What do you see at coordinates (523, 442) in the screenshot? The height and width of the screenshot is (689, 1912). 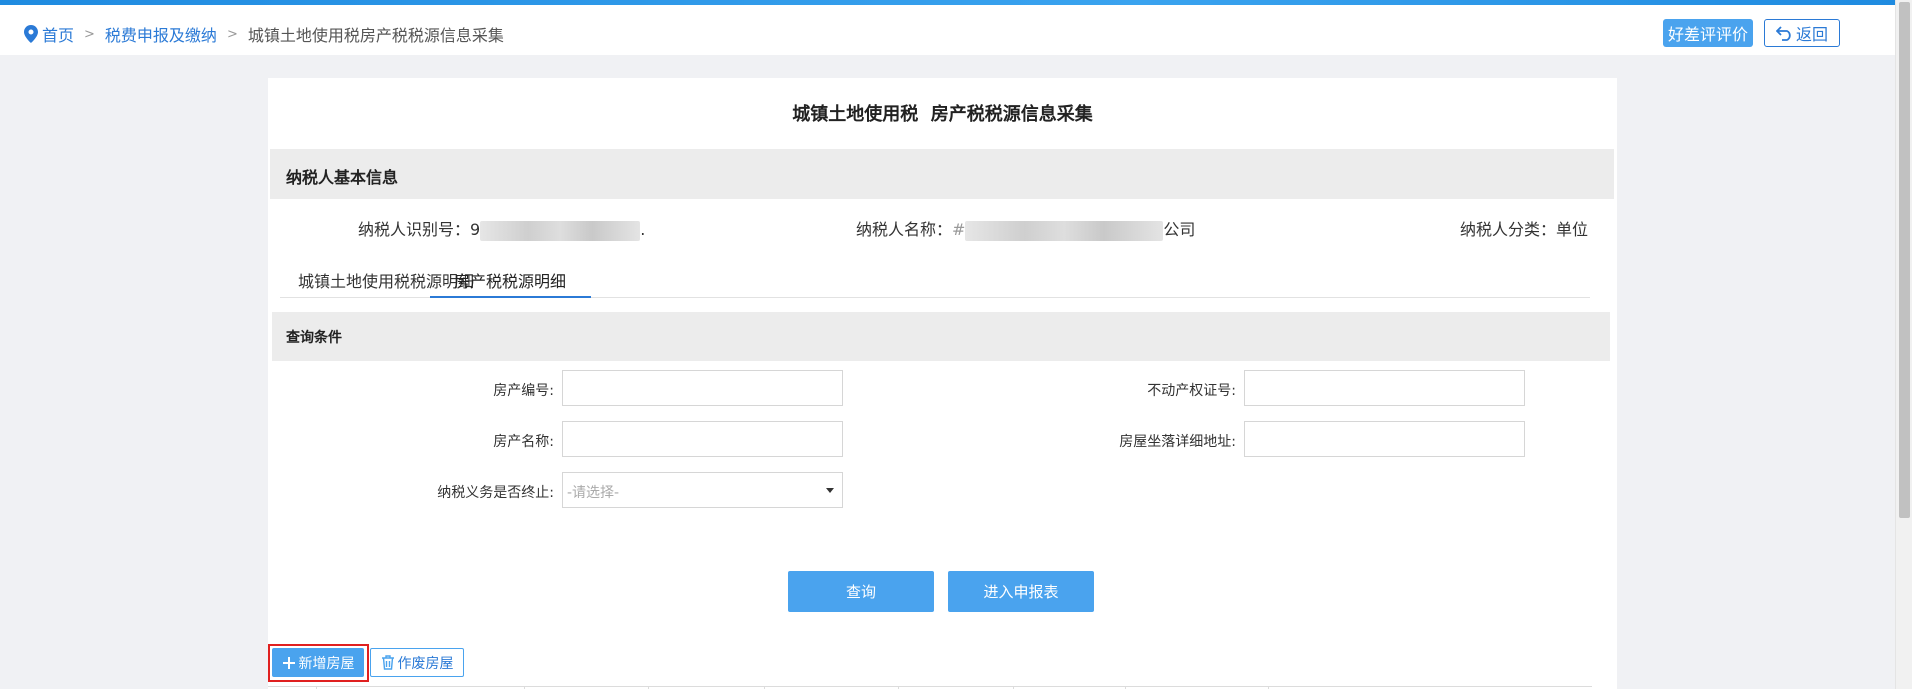 I see `property-name-label: 房产名称:` at bounding box center [523, 442].